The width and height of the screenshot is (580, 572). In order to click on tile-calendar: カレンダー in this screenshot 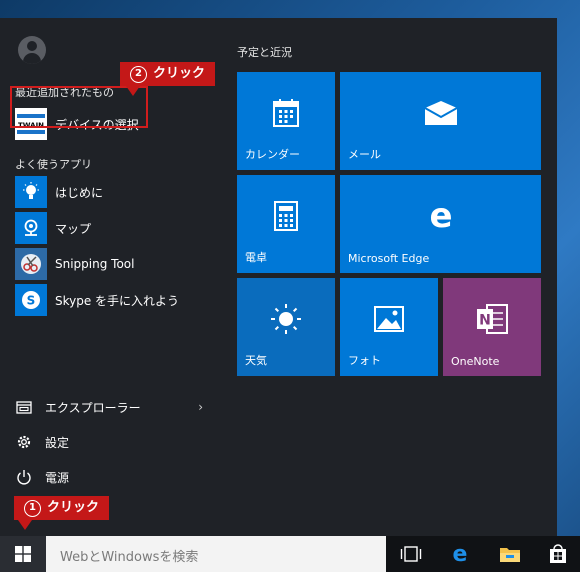, I will do `click(286, 121)`.